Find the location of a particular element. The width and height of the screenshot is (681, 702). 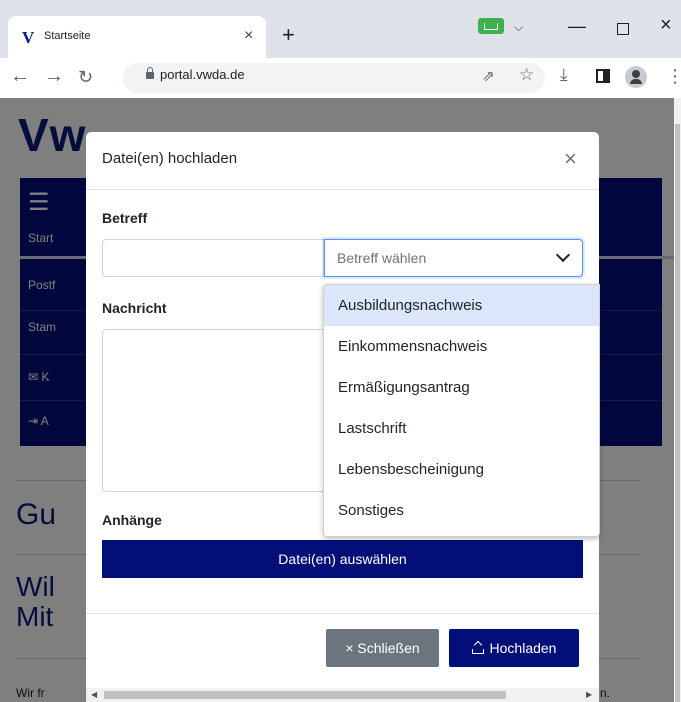

share-icon: ⇗ is located at coordinates (488, 76).